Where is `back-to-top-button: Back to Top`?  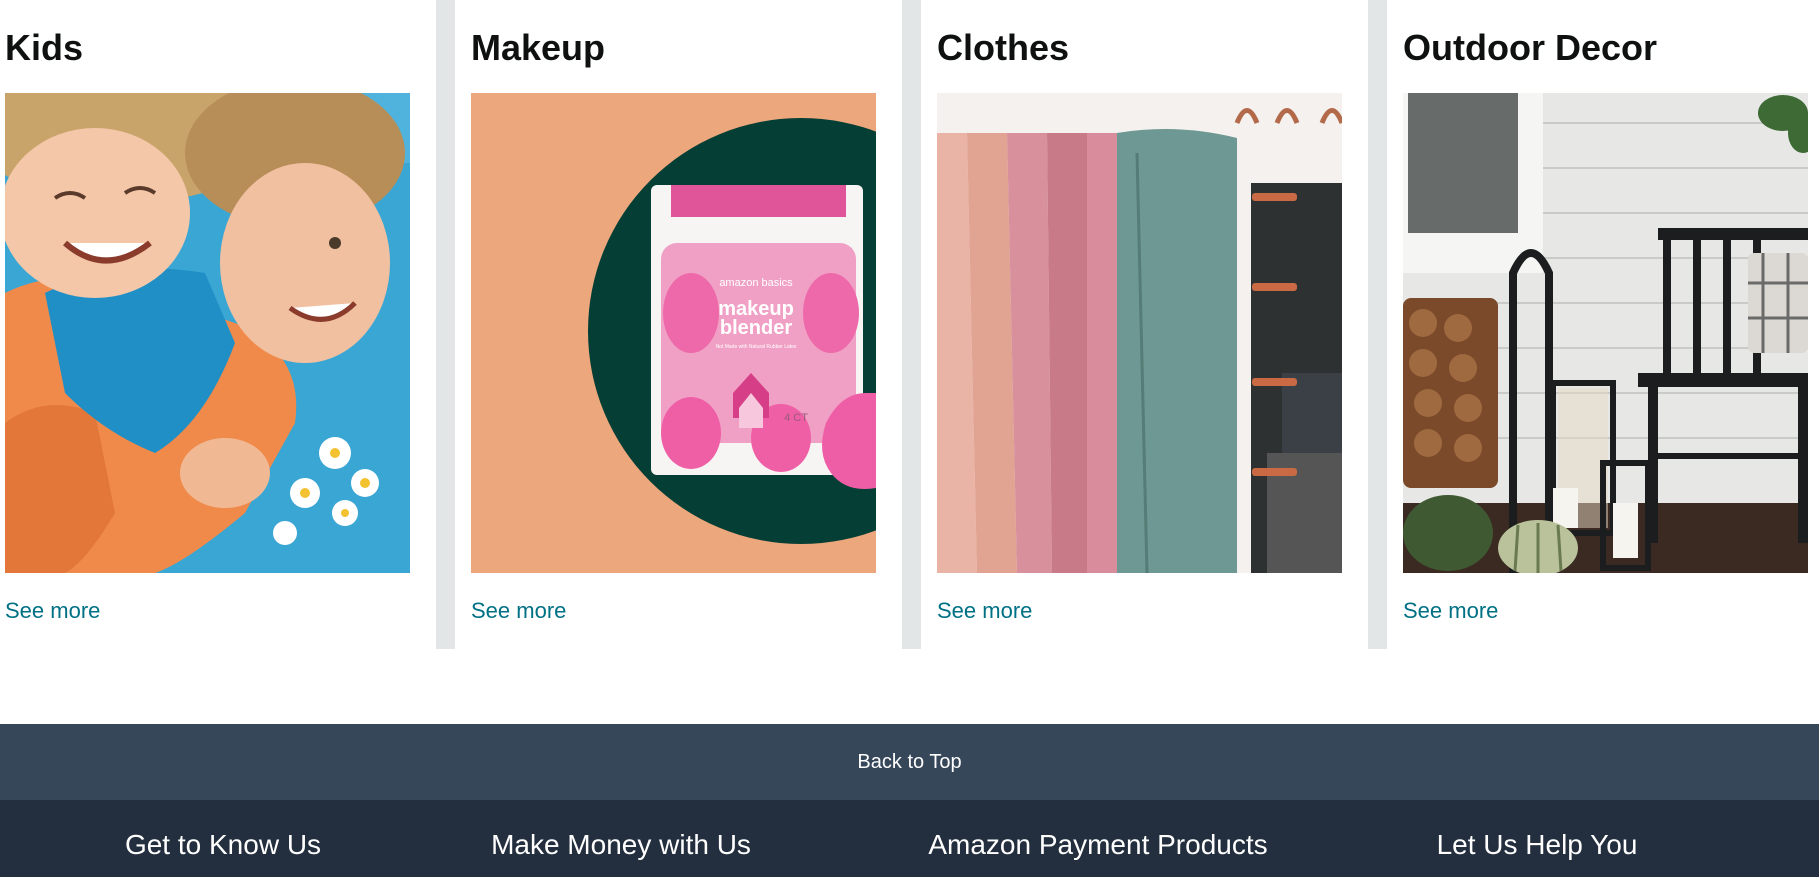 back-to-top-button: Back to Top is located at coordinates (909, 762).